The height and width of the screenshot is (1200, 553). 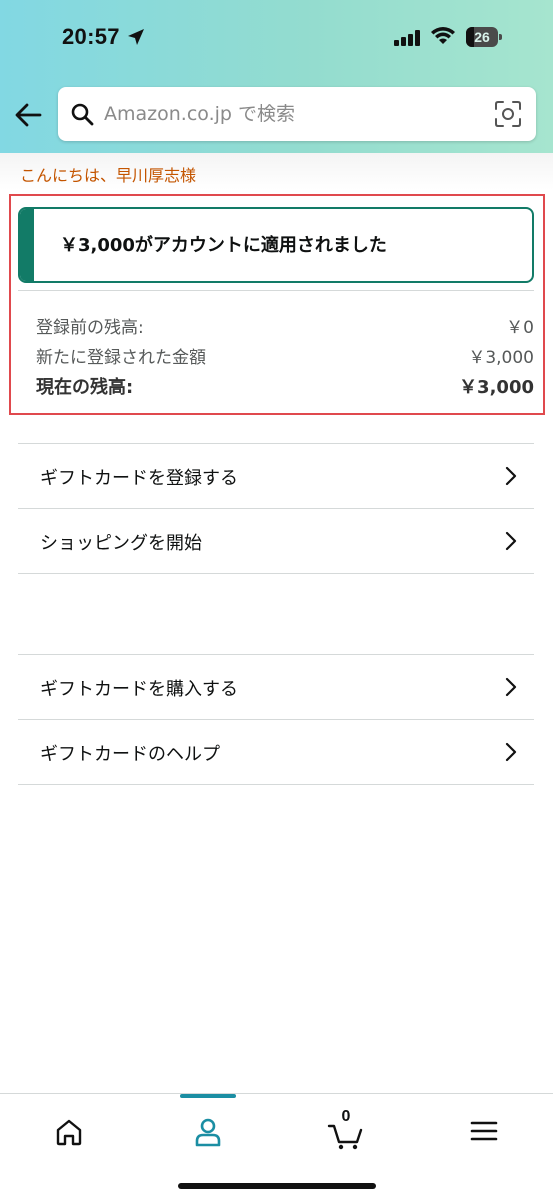 What do you see at coordinates (508, 114) in the screenshot?
I see `camera-scan-icon` at bounding box center [508, 114].